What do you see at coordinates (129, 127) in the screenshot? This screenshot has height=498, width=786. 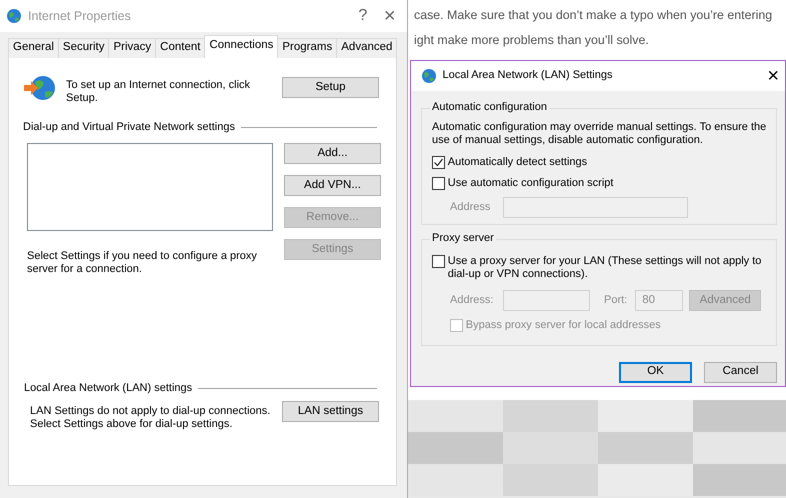 I see `section-heading: Dial-up and Virtual Private Network settings` at bounding box center [129, 127].